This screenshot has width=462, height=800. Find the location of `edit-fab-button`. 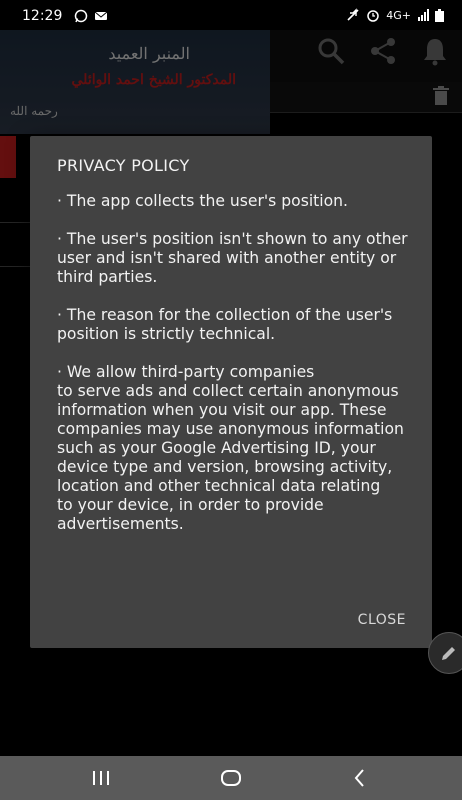

edit-fab-button is located at coordinates (445, 653).